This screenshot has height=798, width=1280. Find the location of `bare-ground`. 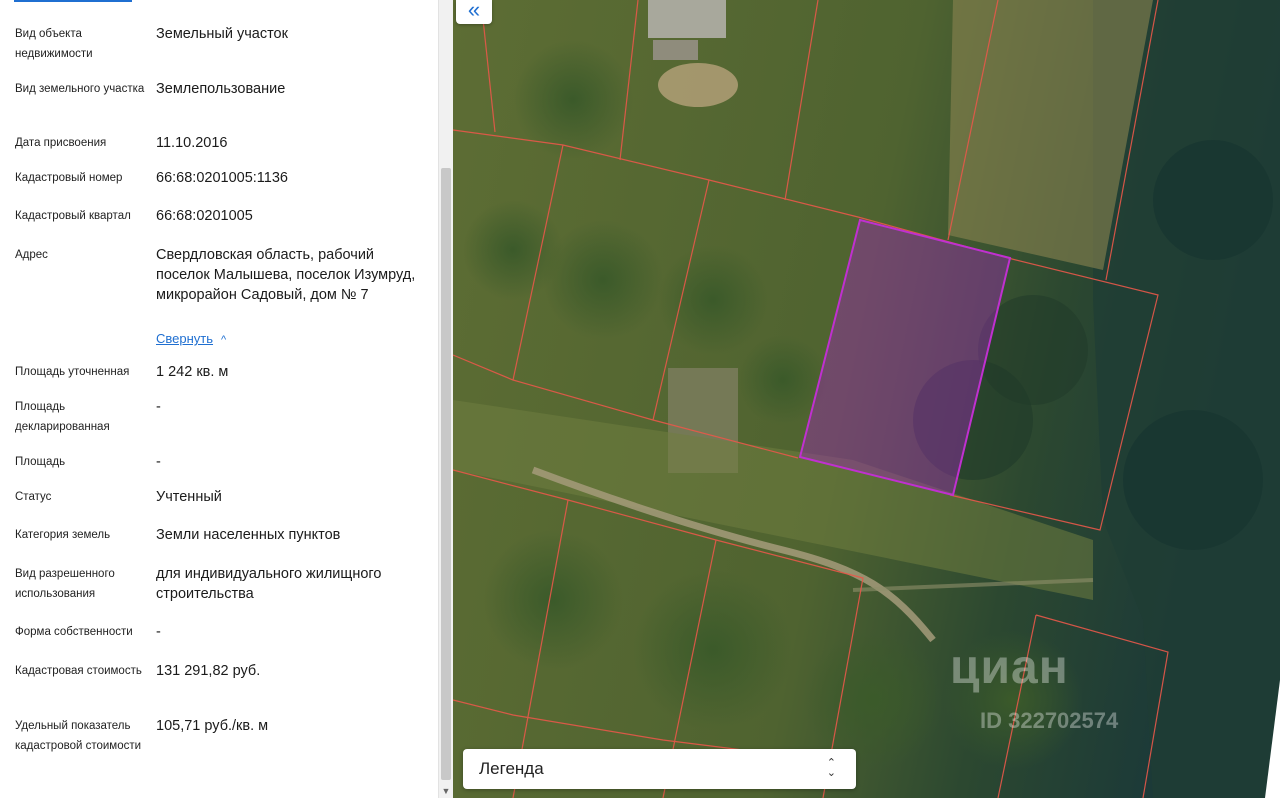

bare-ground is located at coordinates (698, 85).